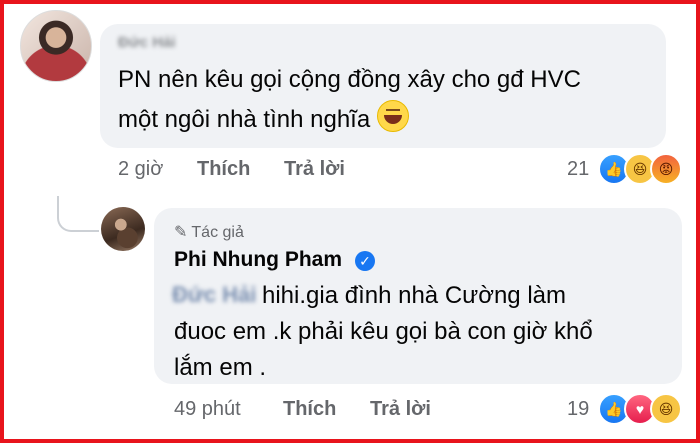  Describe the element at coordinates (220, 367) in the screenshot. I see `reply-text-line-3: lắm em .` at that location.